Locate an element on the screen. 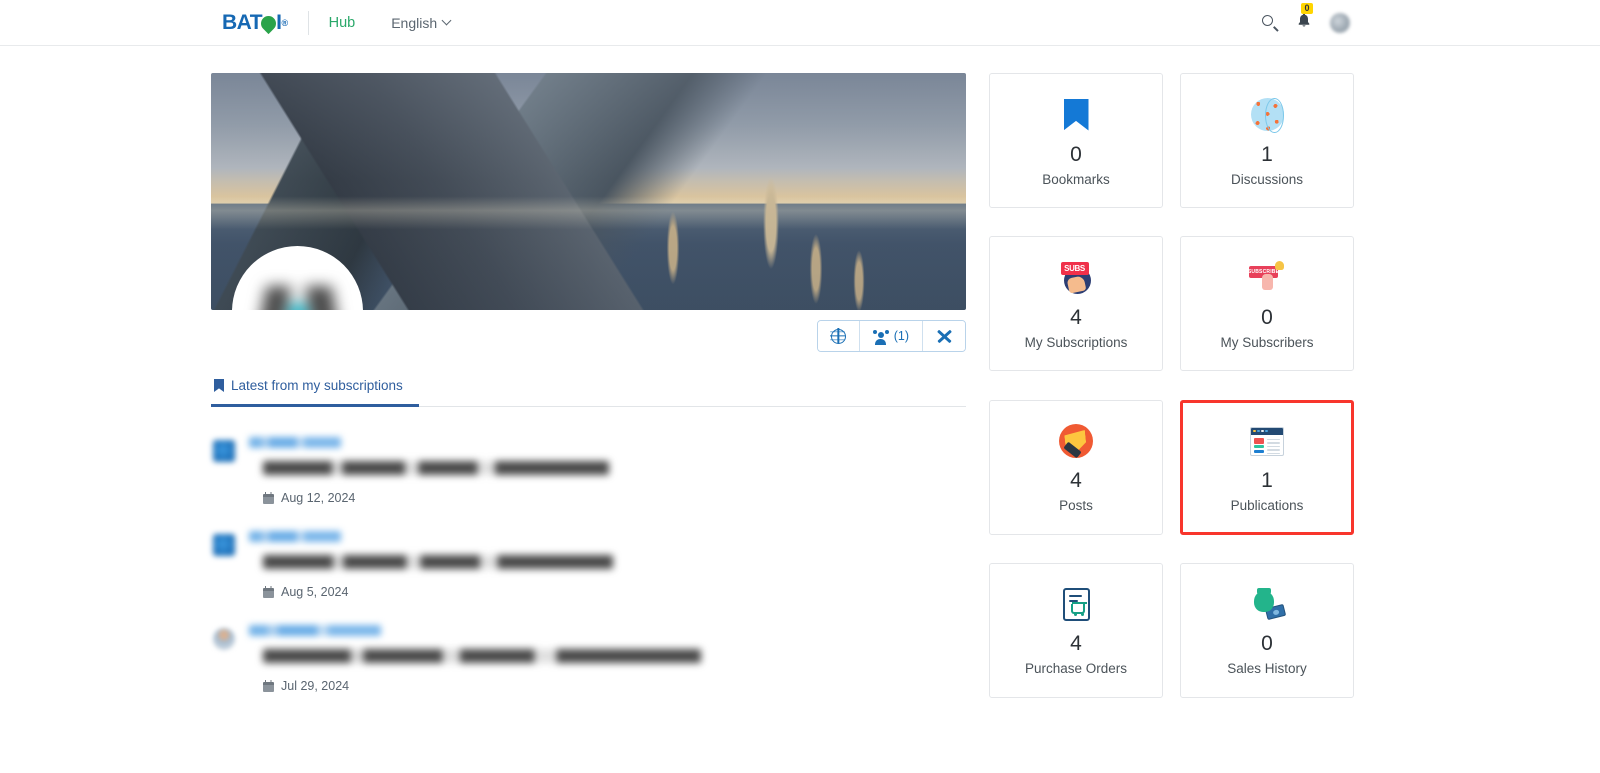 The height and width of the screenshot is (773, 1600). stat-label: Bookmarks is located at coordinates (1076, 179).